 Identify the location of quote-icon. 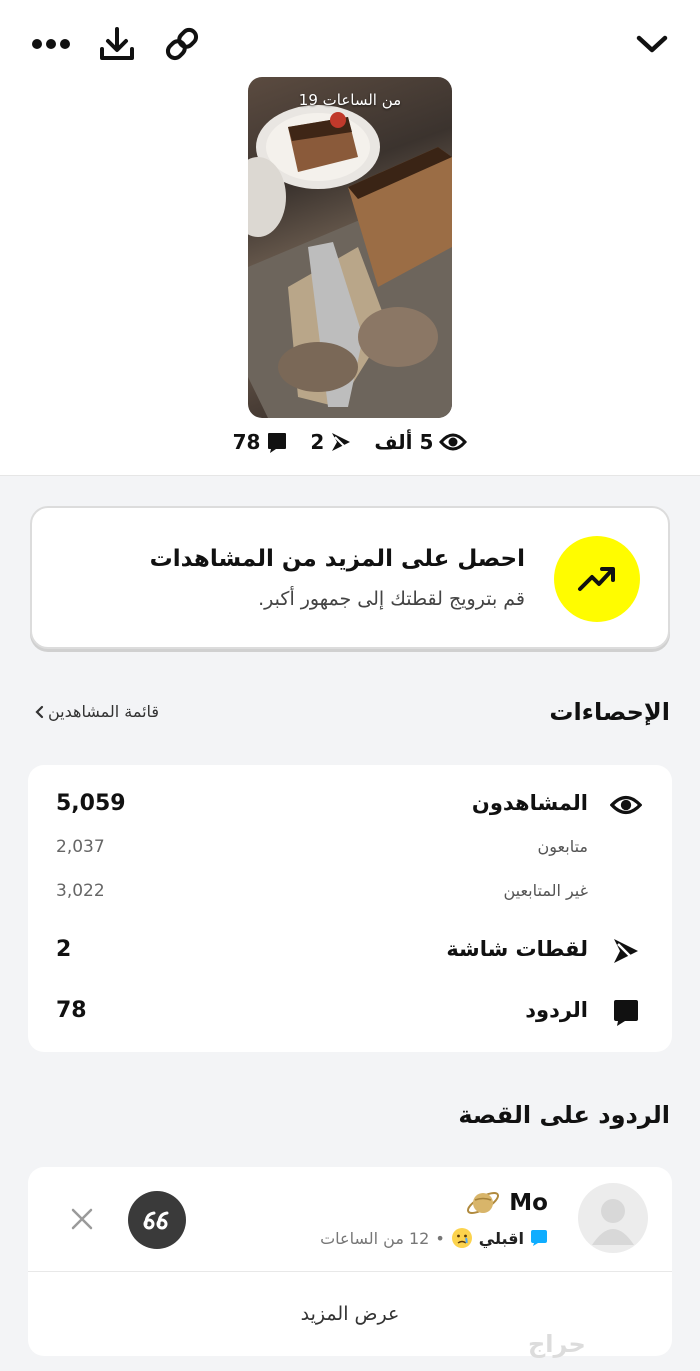
(156, 1220).